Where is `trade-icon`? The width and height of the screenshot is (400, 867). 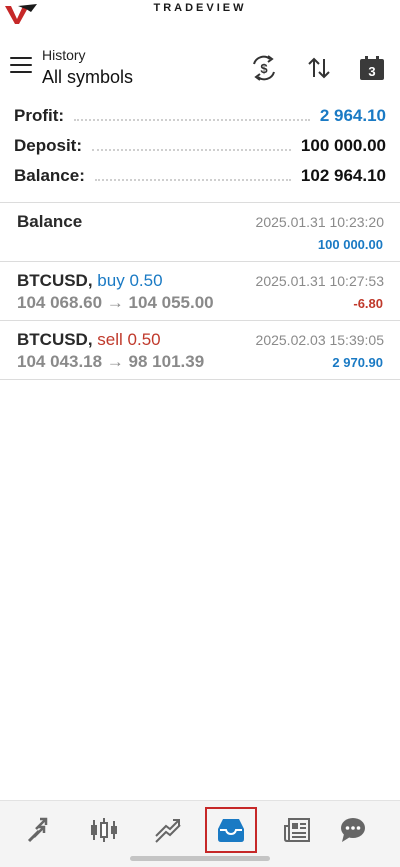 trade-icon is located at coordinates (168, 831).